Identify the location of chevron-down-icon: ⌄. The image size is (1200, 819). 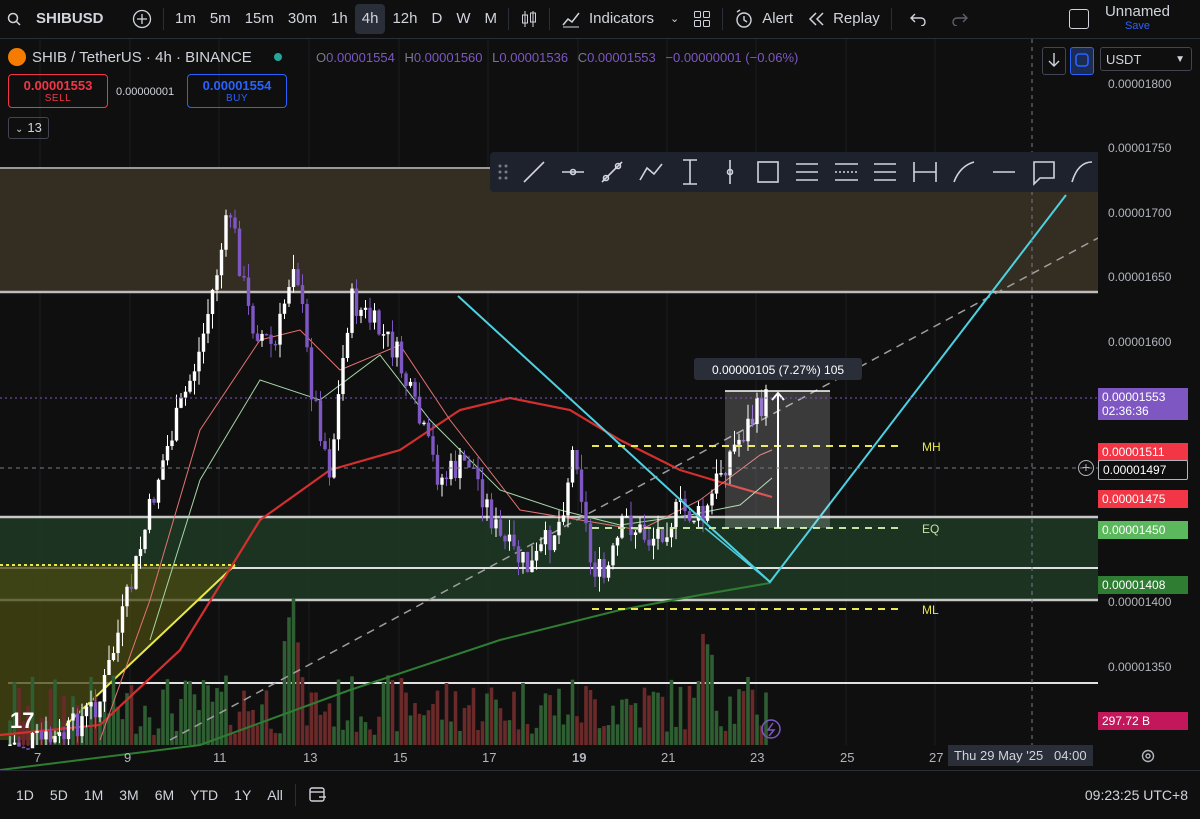
(674, 19).